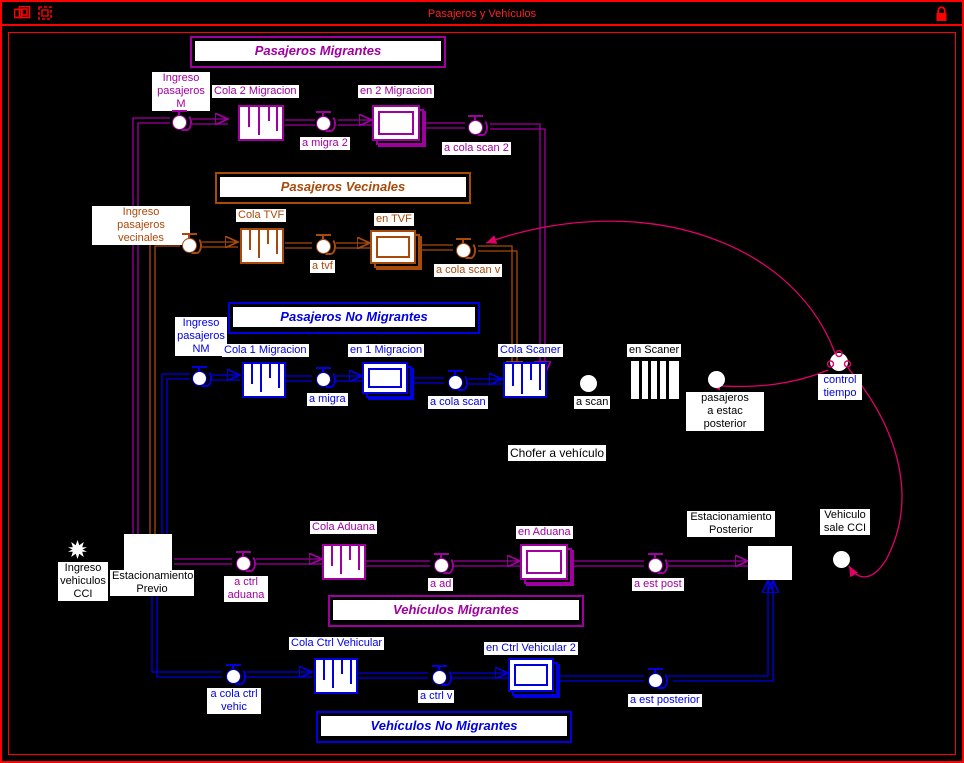 This screenshot has width=964, height=763. Describe the element at coordinates (725, 411) in the screenshot. I see `label-pasajeros-a-estac-posterior: pasajeros a estac posterior` at that location.